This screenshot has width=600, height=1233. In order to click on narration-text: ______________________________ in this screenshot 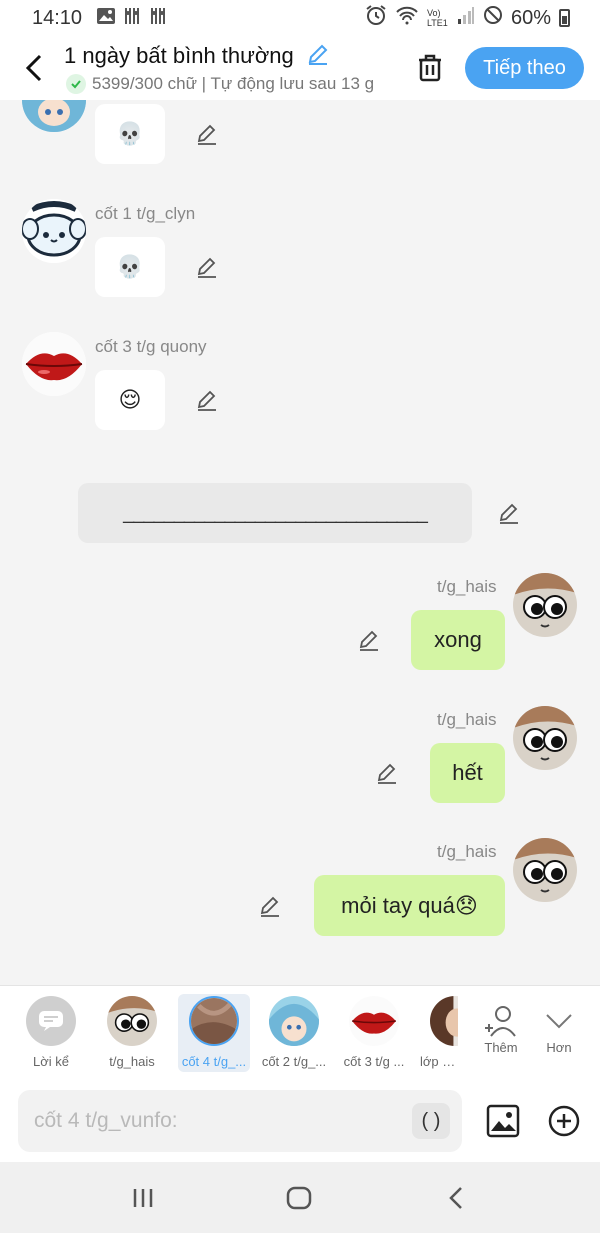, I will do `click(275, 512)`.